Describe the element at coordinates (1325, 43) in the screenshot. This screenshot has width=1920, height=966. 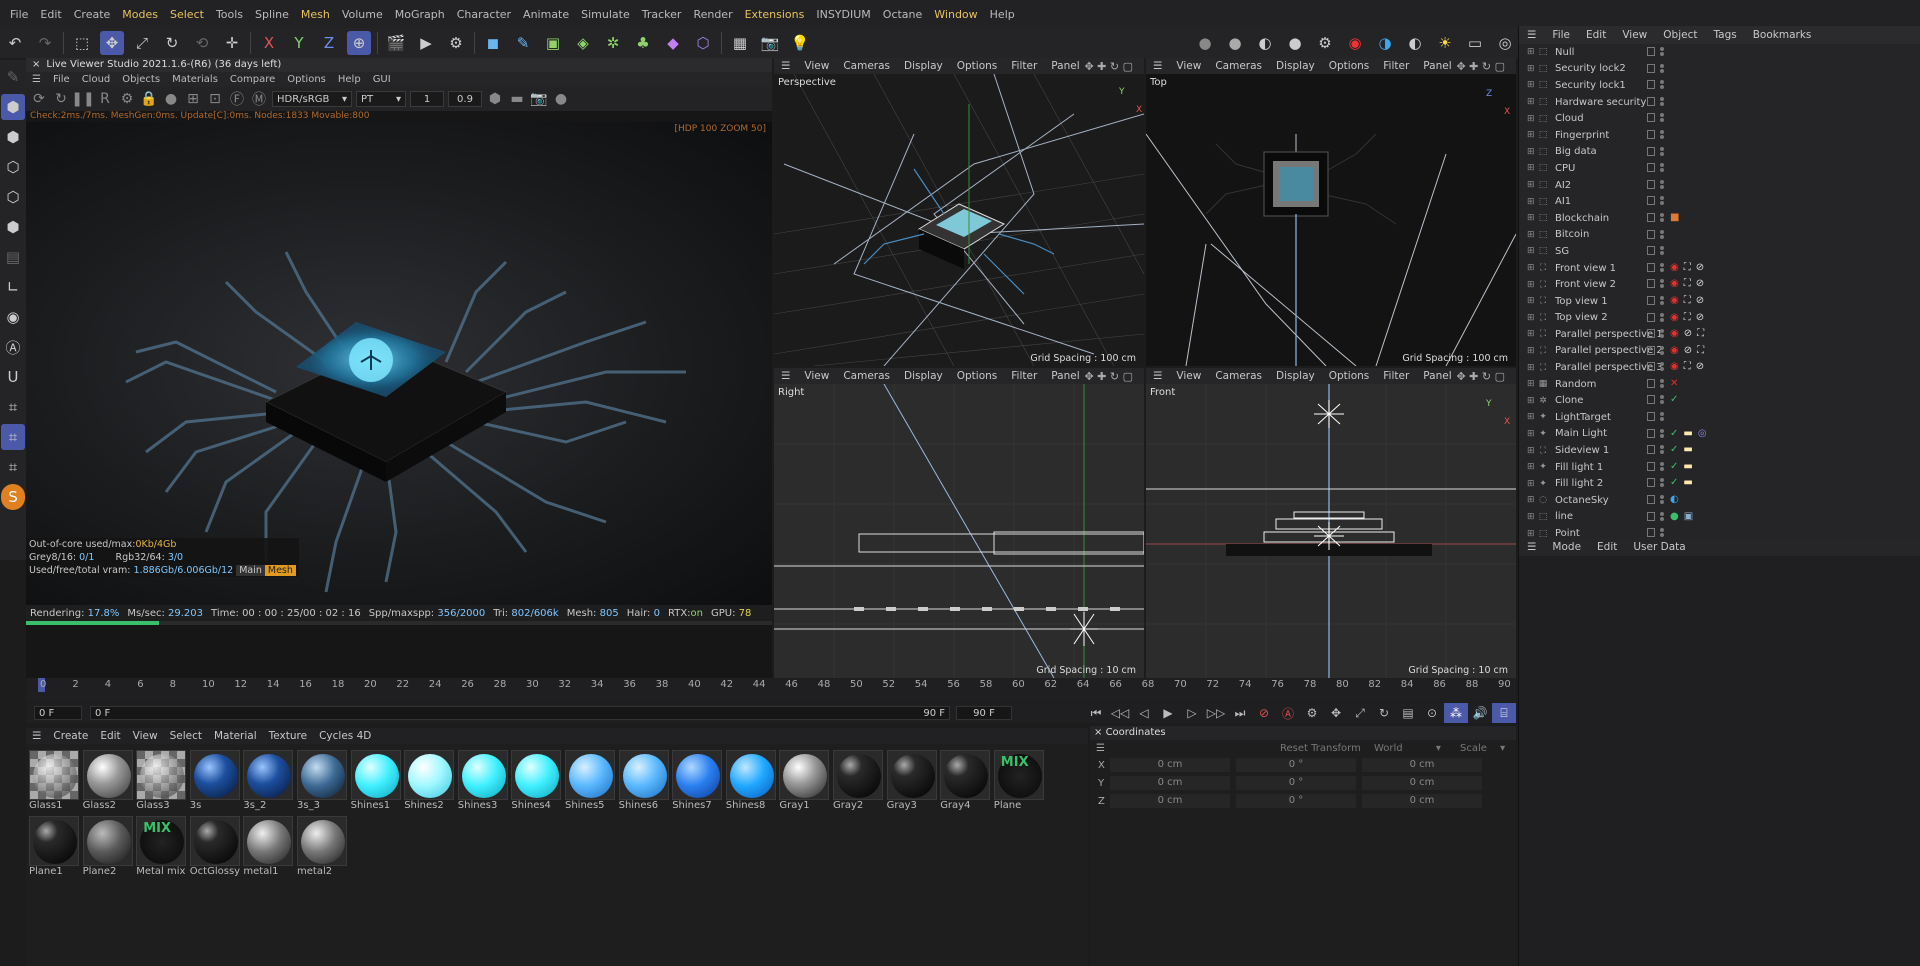
I see `octane-settings-icon: ⚙` at that location.